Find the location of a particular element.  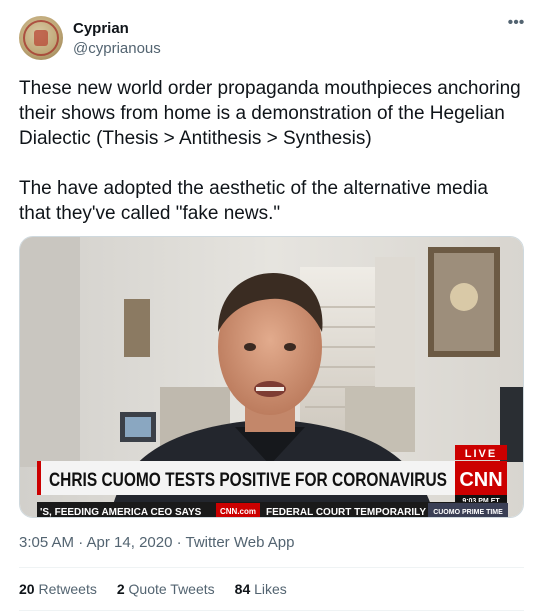

headline-accent is located at coordinates (39, 478).